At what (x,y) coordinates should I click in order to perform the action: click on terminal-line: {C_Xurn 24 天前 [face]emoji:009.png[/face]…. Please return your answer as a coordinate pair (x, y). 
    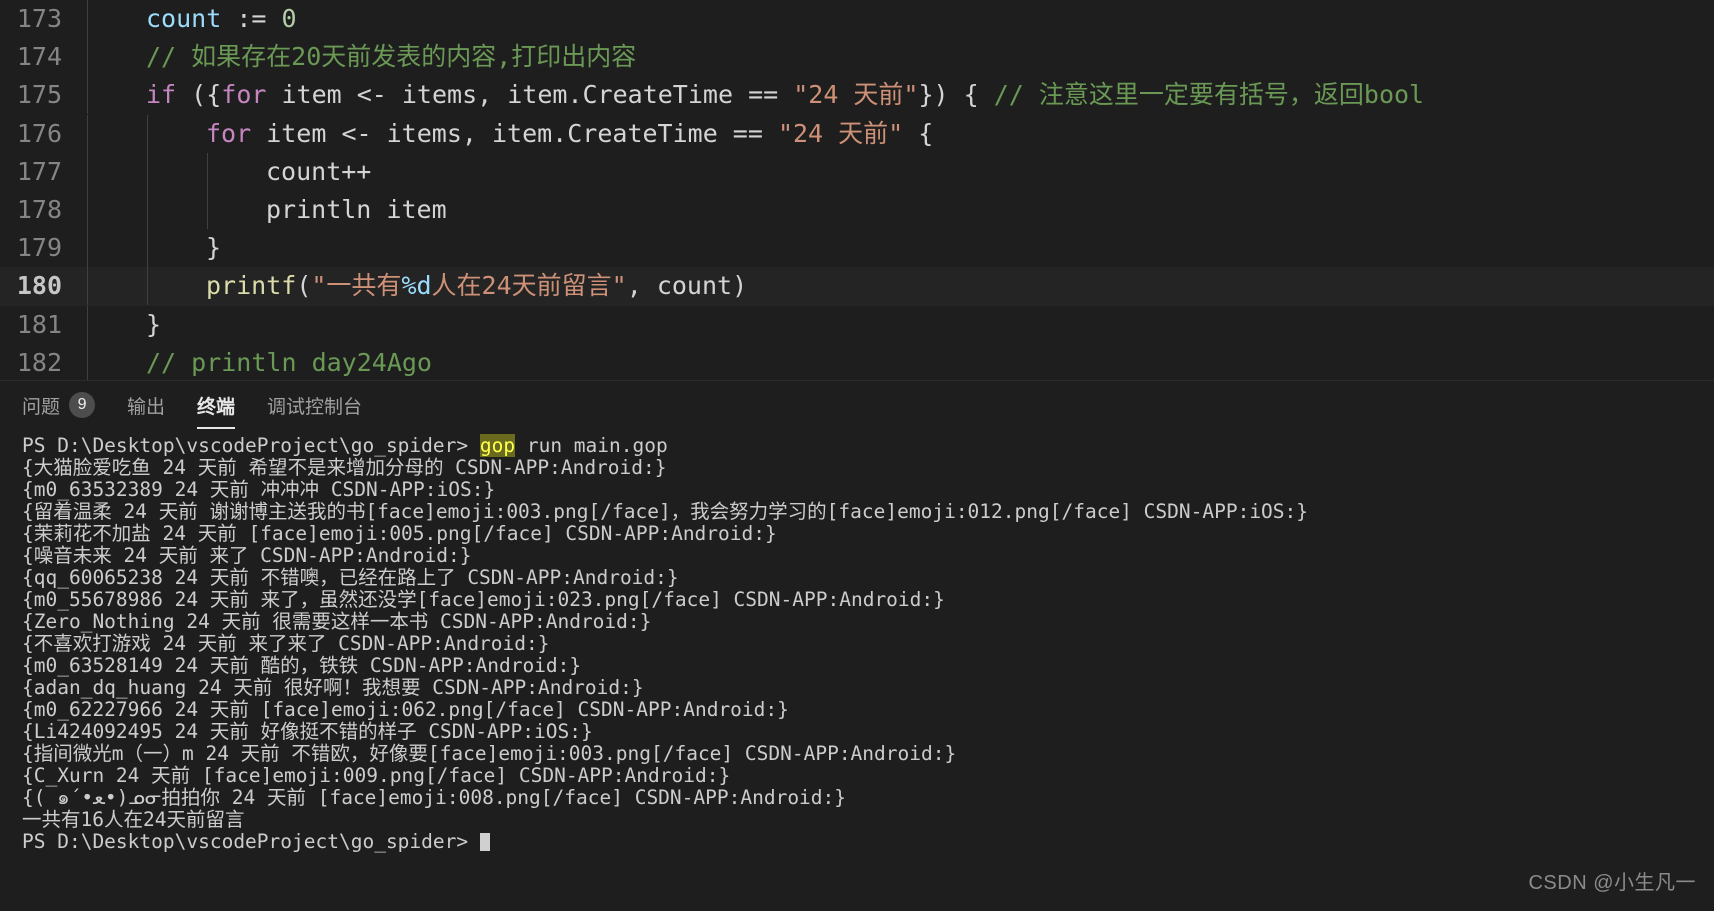
    Looking at the image, I should click on (376, 775).